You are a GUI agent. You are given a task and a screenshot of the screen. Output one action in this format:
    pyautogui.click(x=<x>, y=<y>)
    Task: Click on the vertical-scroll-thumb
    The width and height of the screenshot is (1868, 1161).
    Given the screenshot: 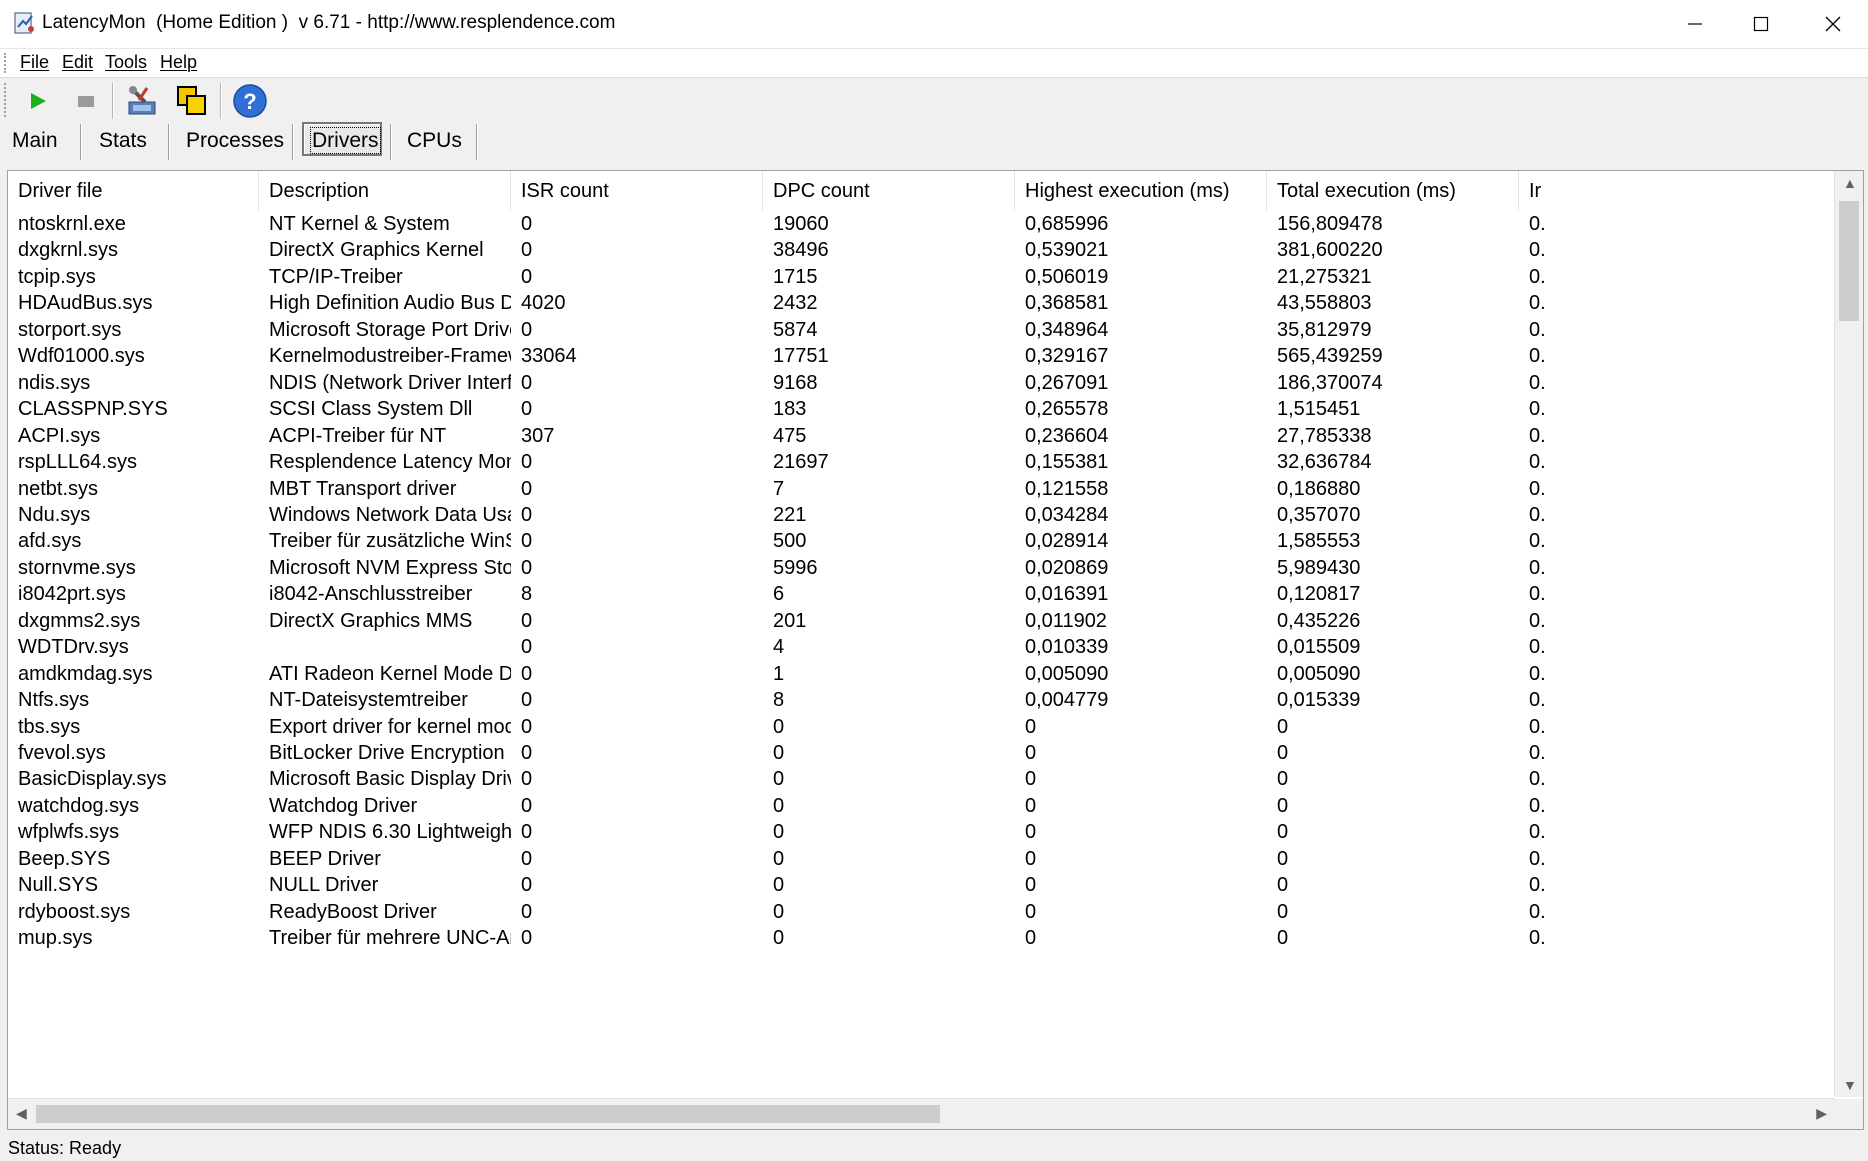 What is the action you would take?
    pyautogui.click(x=1849, y=261)
    